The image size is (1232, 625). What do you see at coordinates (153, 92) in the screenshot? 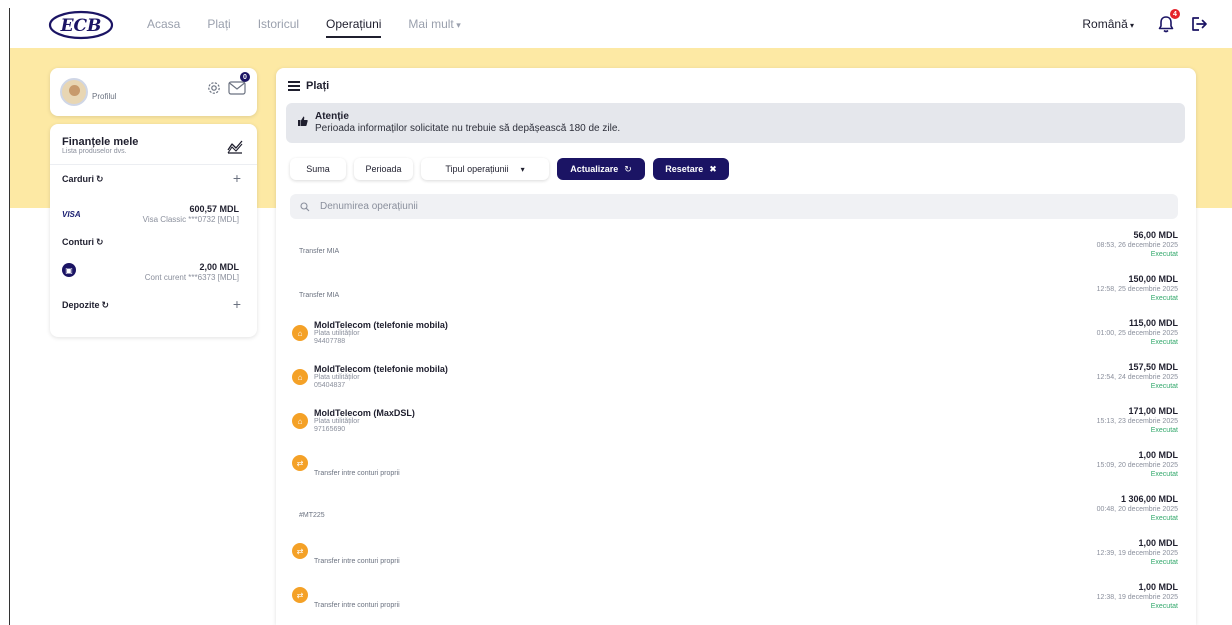
I see `profile-card: Profilul 0` at bounding box center [153, 92].